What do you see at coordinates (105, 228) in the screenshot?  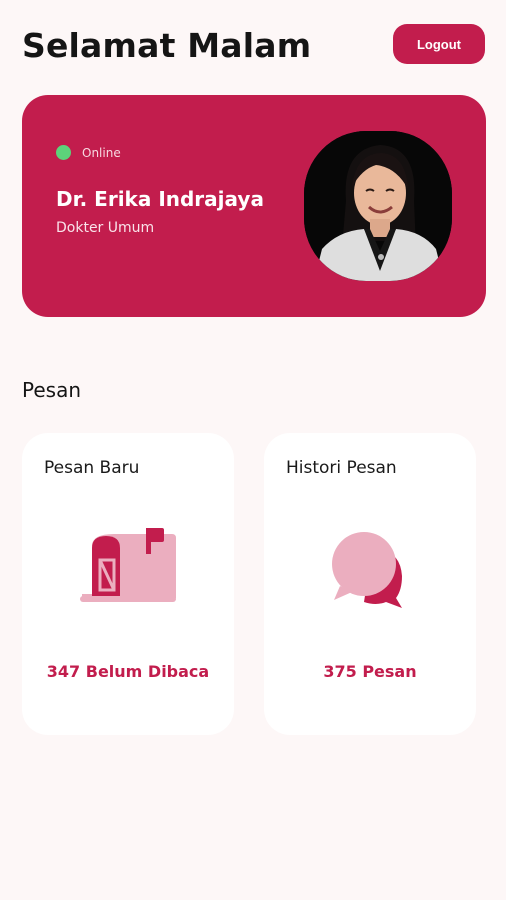 I see `doctor-role: Dokter Umum` at bounding box center [105, 228].